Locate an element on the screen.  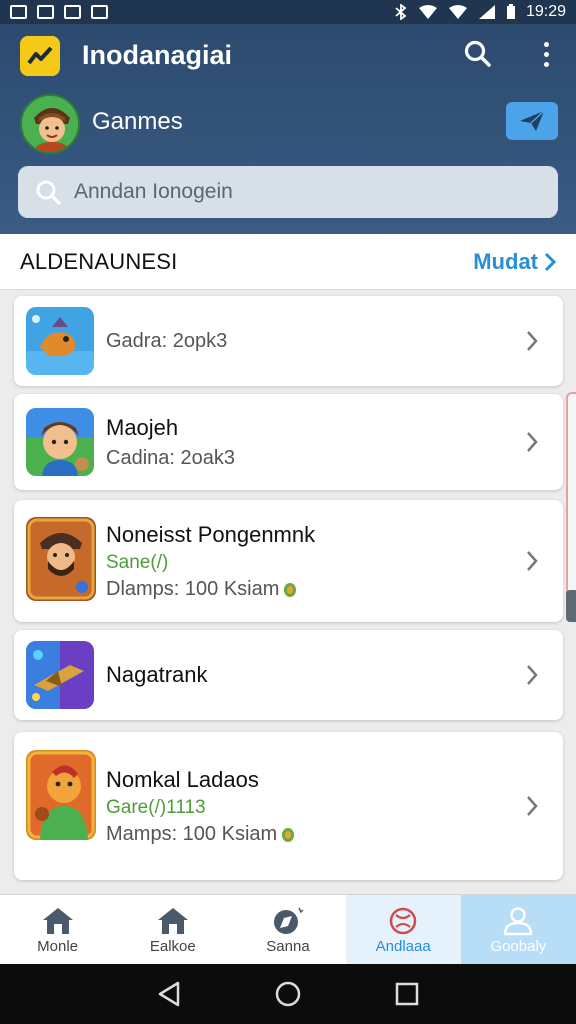
nav-tab-andlaaa: Andlaaa is located at coordinates (403, 930).